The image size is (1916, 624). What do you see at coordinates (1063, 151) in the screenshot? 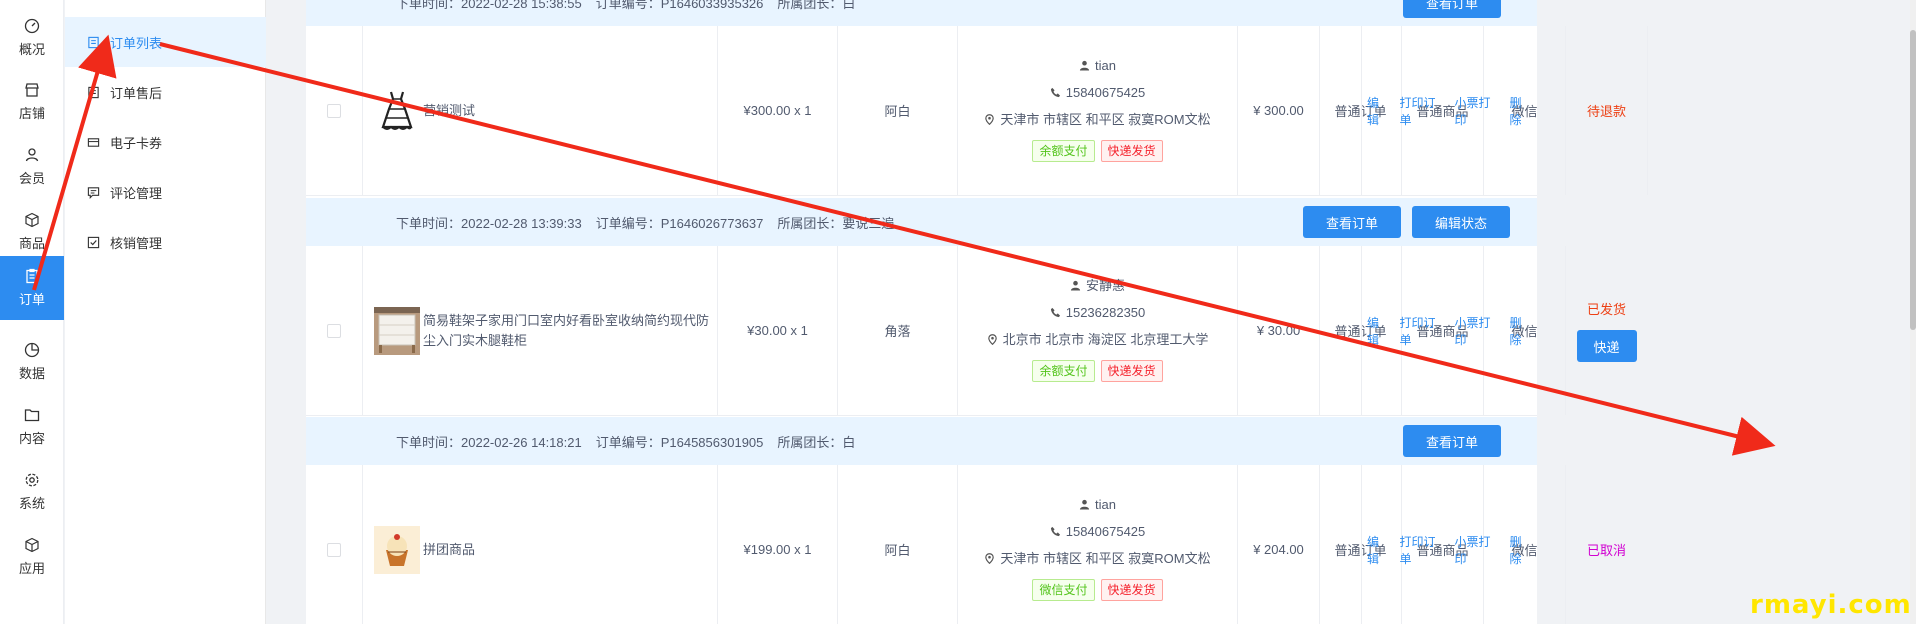
I see `pay-method-tag: 余额支付` at bounding box center [1063, 151].